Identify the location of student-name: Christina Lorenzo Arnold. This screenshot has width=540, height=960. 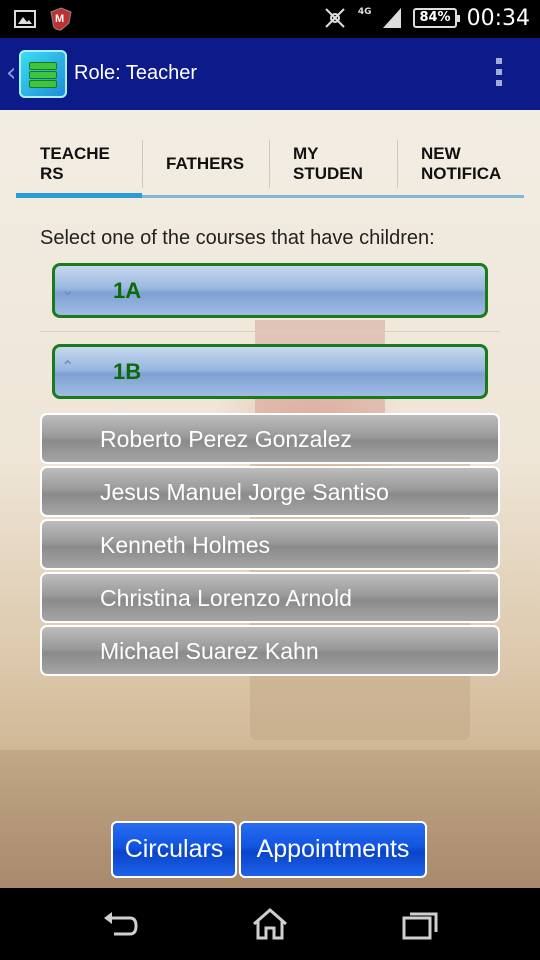
(226, 598).